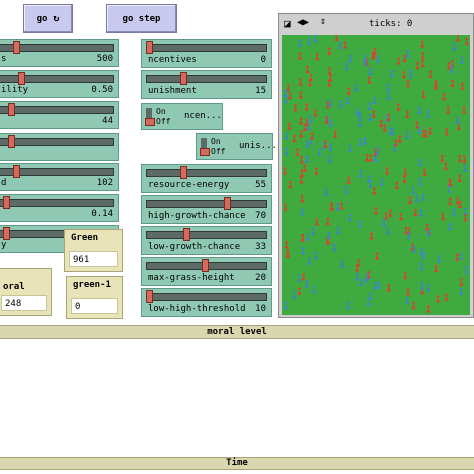 The image size is (474, 474). I want to click on forever-icon: ↻, so click(56, 18).